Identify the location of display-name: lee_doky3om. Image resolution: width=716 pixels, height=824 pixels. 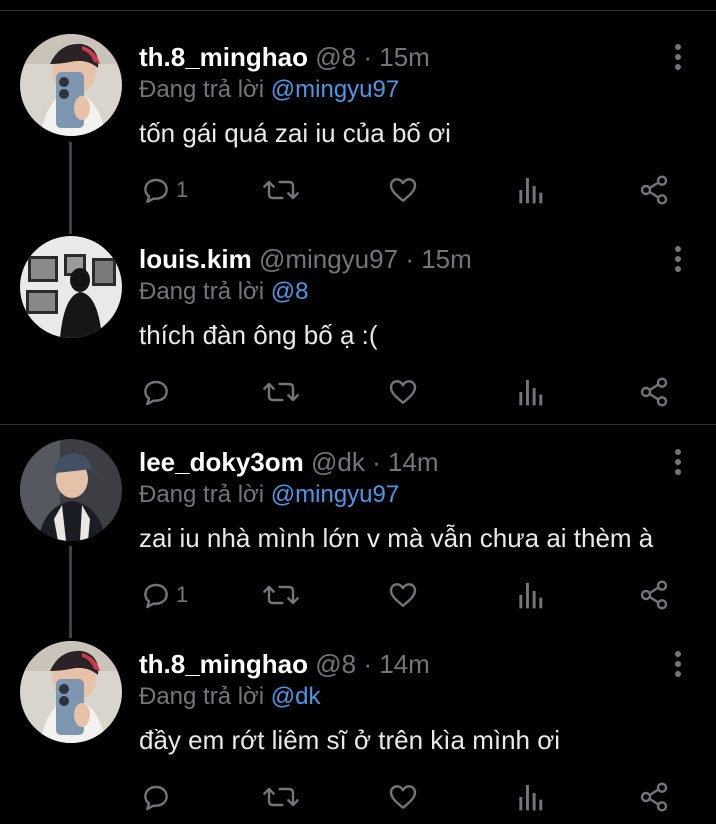
(221, 462).